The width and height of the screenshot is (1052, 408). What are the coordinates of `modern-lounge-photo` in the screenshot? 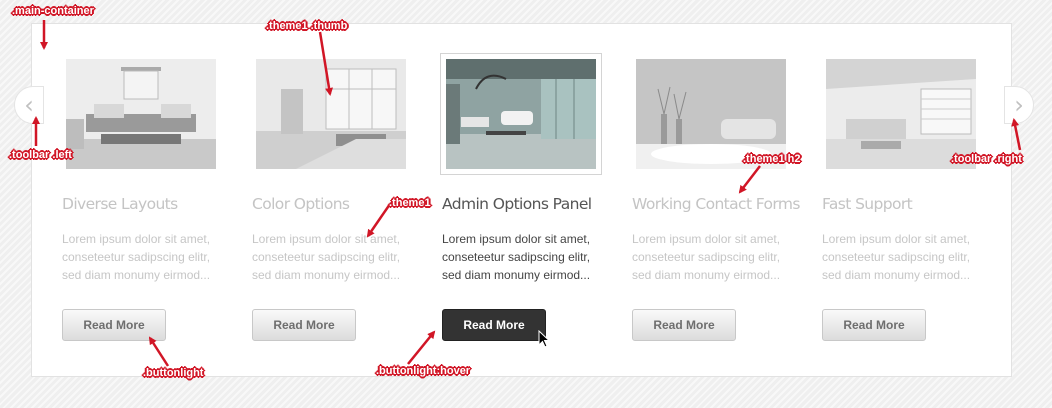 It's located at (521, 114).